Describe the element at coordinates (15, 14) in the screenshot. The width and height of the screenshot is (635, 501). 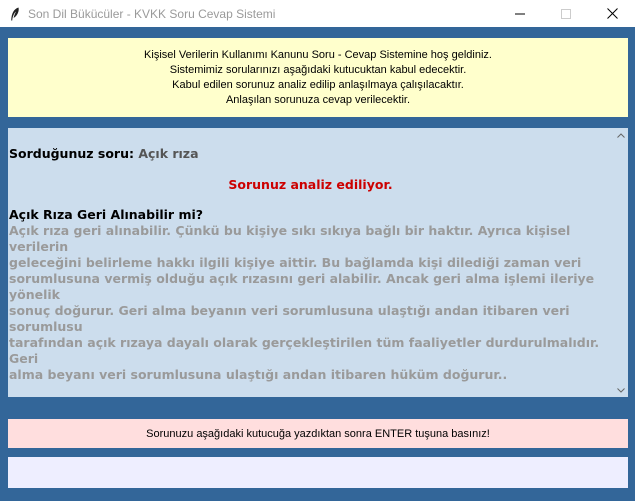
I see `feather-icon` at that location.